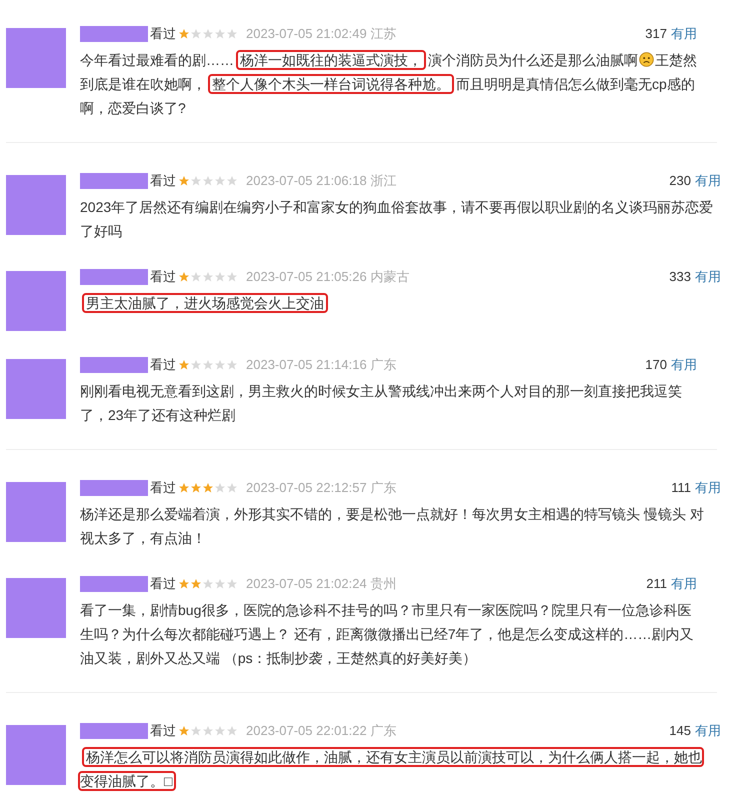 The width and height of the screenshot is (747, 805). I want to click on review-time: 2023-07-05 22:01:22, so click(306, 731).